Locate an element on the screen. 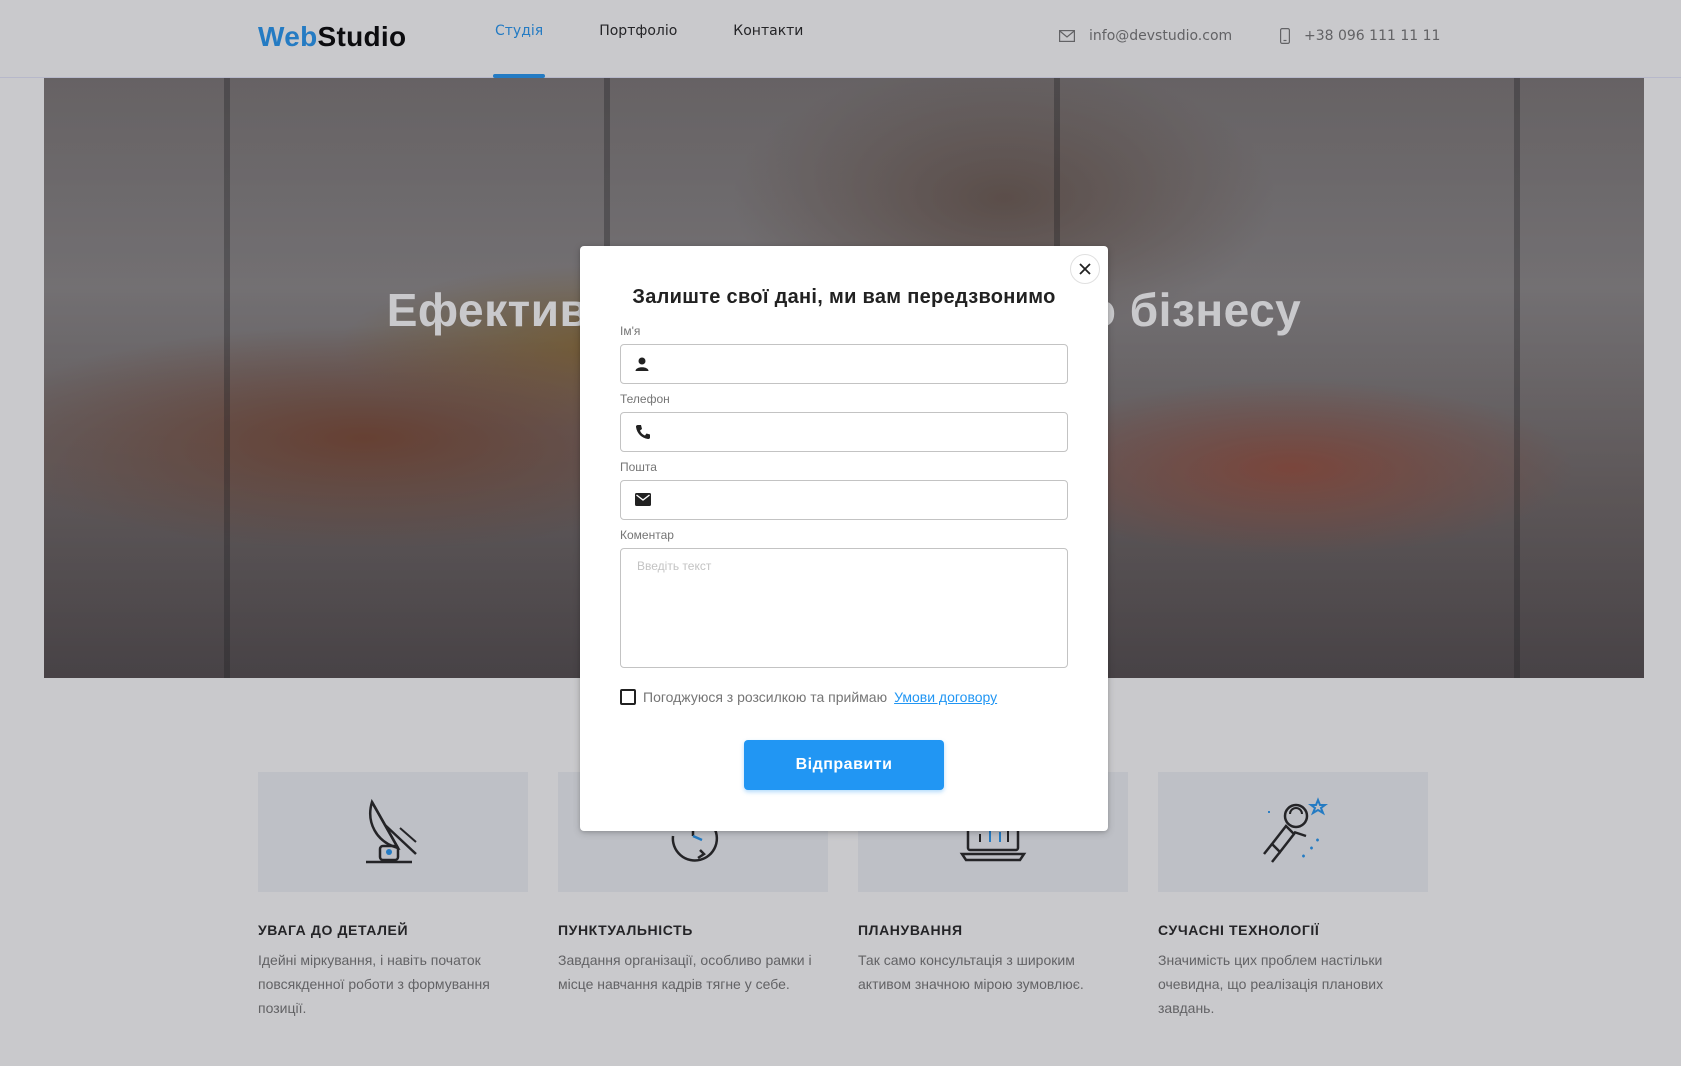  phone-field-group: Телефон is located at coordinates (844, 420).